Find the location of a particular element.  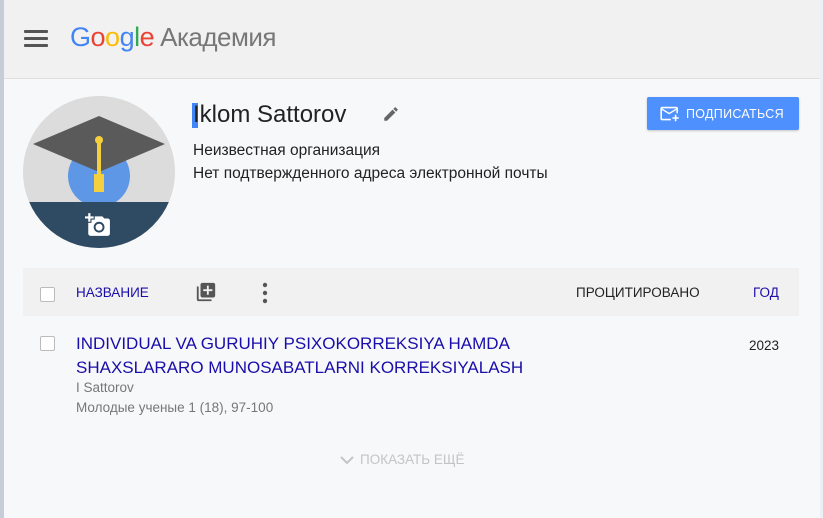

show-more-button: ПОКАЗАТЬ ЕЩЁ is located at coordinates (402, 459).